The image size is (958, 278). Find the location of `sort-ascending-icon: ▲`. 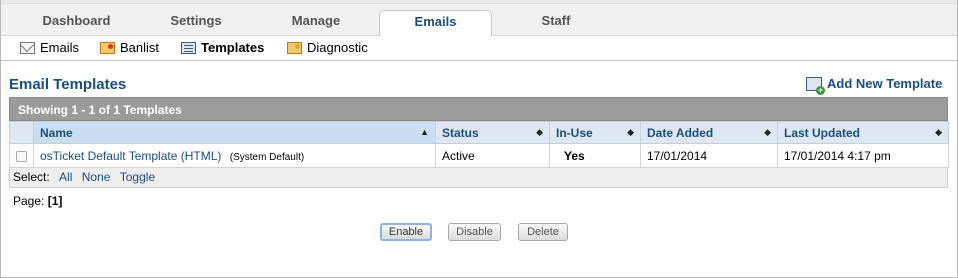

sort-ascending-icon: ▲ is located at coordinates (424, 132).